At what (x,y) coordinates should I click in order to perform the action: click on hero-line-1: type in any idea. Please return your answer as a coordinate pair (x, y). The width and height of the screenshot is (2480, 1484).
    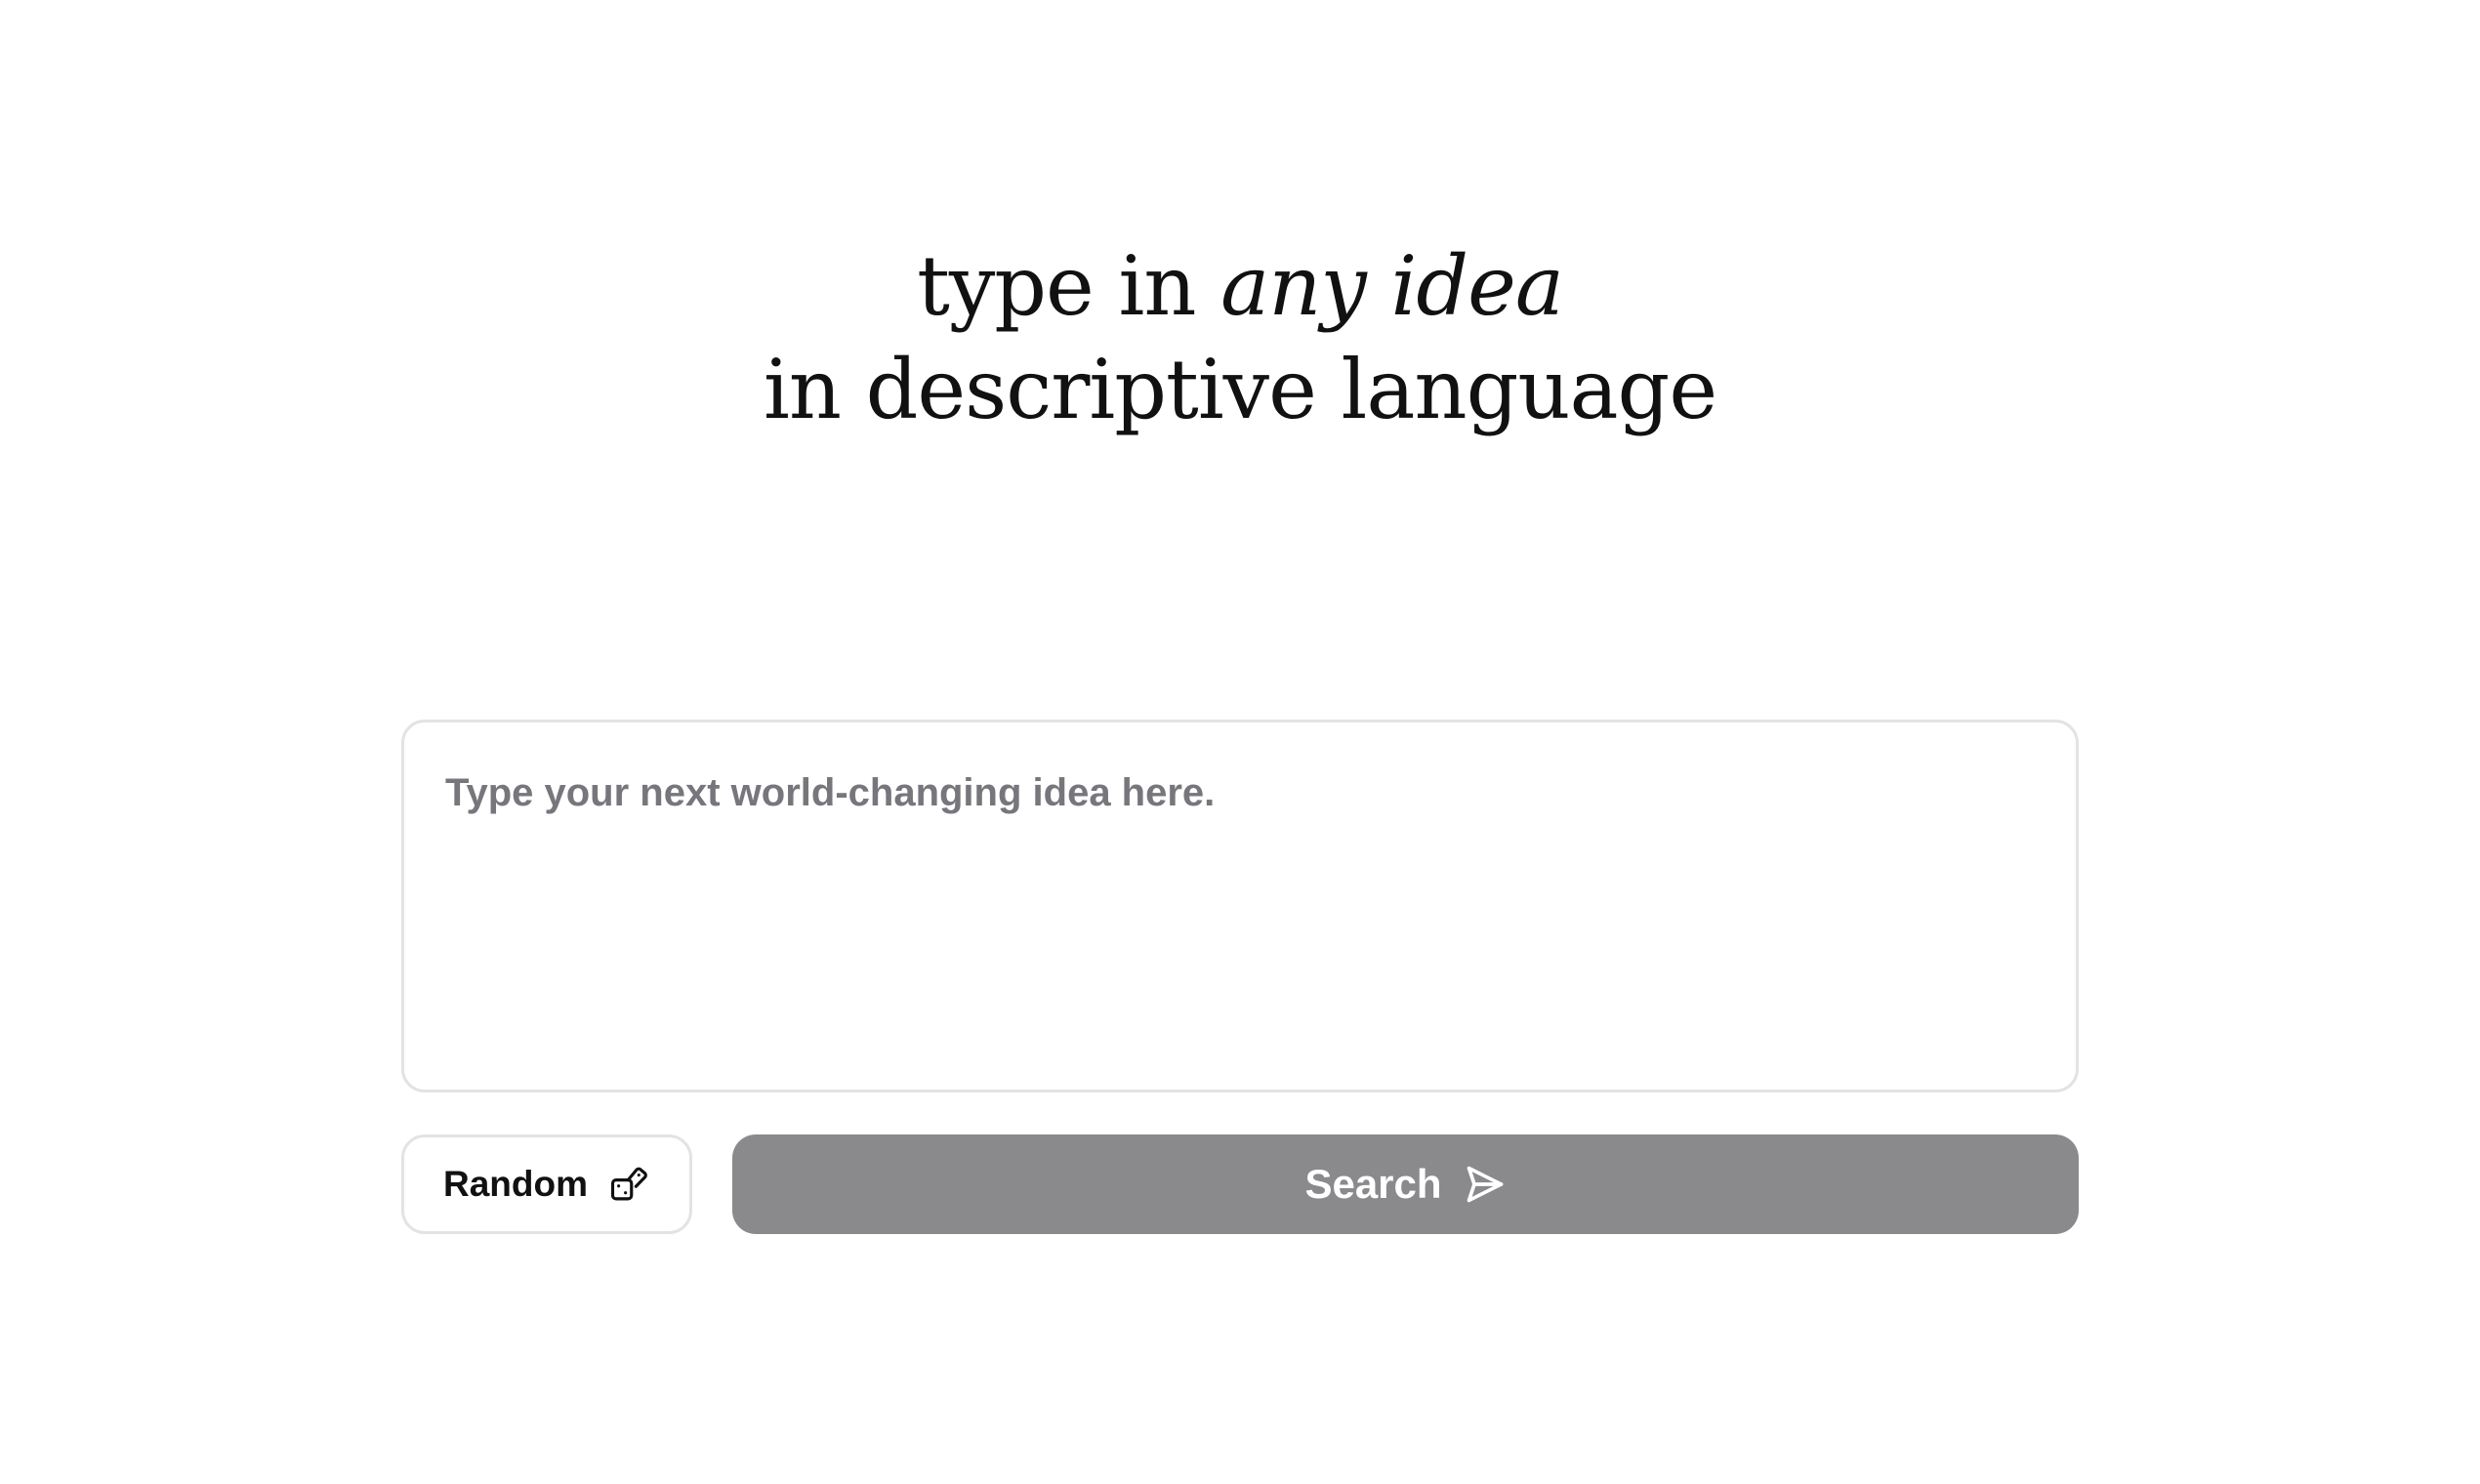
    Looking at the image, I should click on (1240, 286).